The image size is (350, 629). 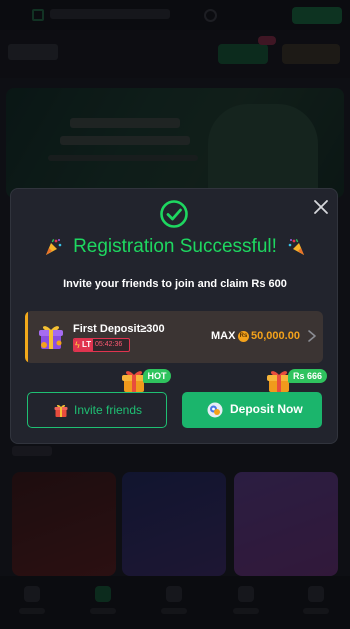 What do you see at coordinates (51, 337) in the screenshot?
I see `gift-box-icon` at bounding box center [51, 337].